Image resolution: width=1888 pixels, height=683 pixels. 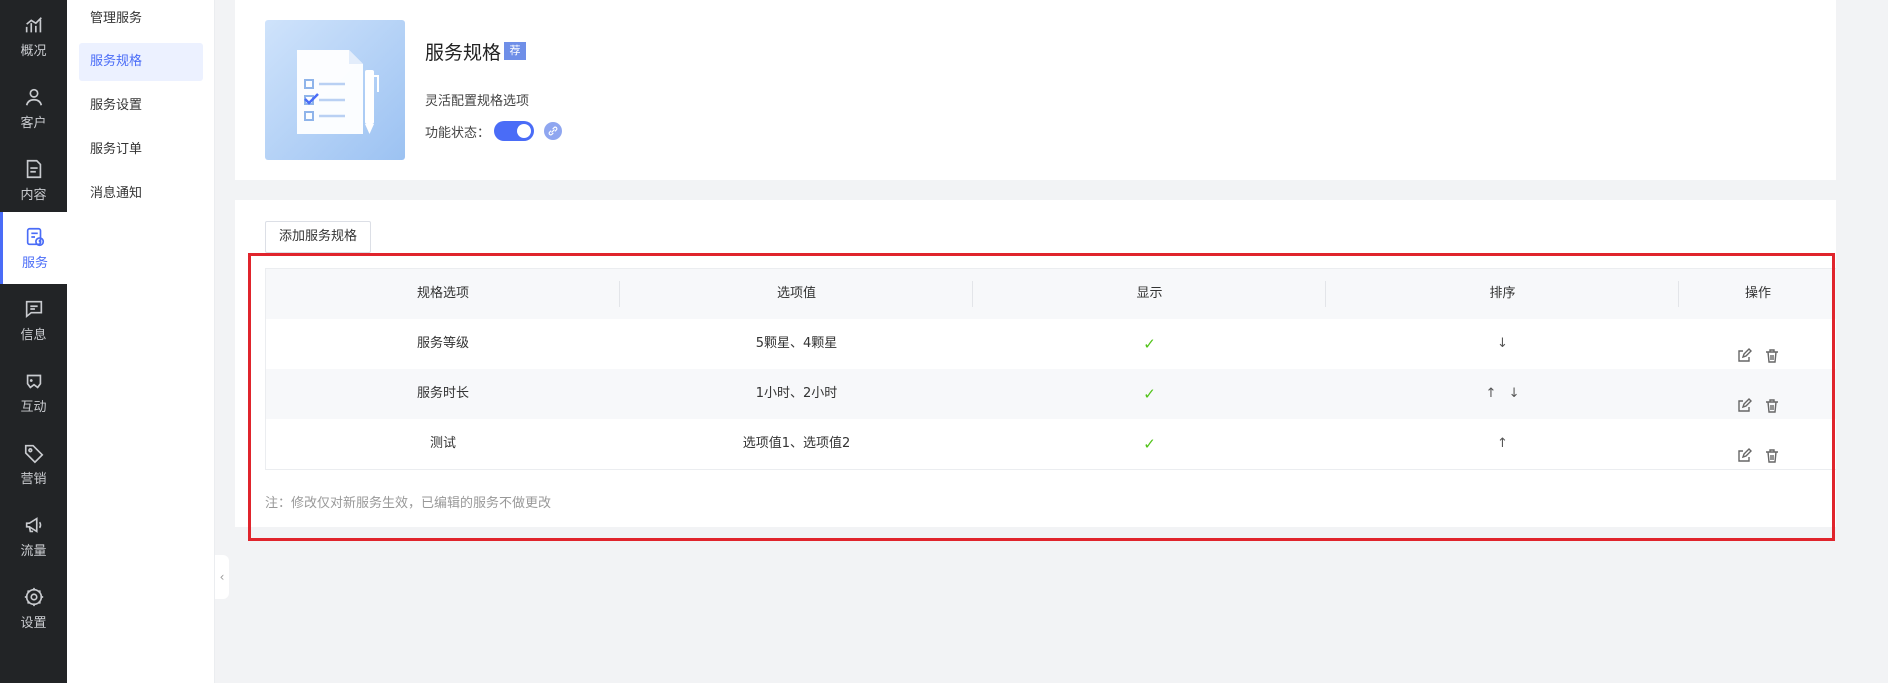 I want to click on primary-nav-rail: 概况 客户 内容 服务 信息 互动 营销 流量 设置, so click(x=33, y=341).